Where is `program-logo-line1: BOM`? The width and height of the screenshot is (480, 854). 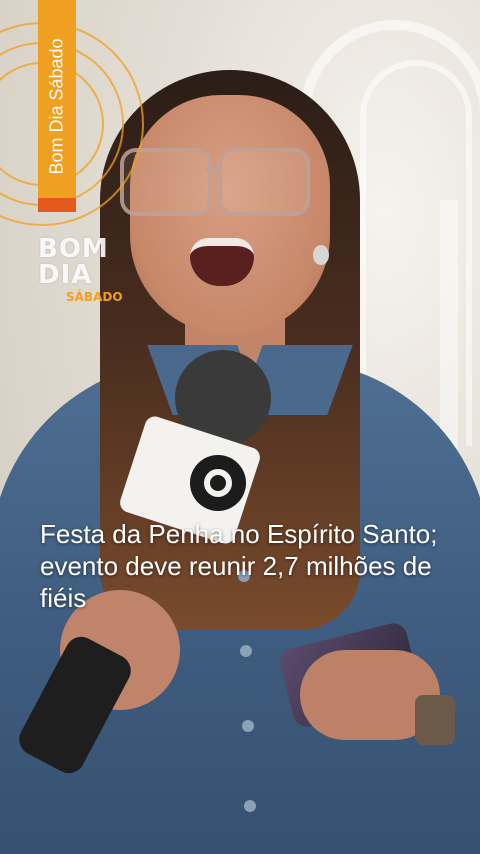
program-logo-line1: BOM is located at coordinates (73, 249).